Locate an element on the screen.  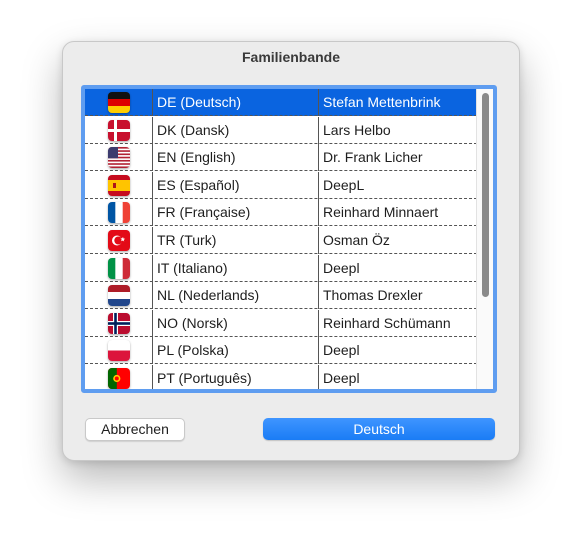
table-row: DK (Dansk) Lars Helbo is located at coordinates (282, 130).